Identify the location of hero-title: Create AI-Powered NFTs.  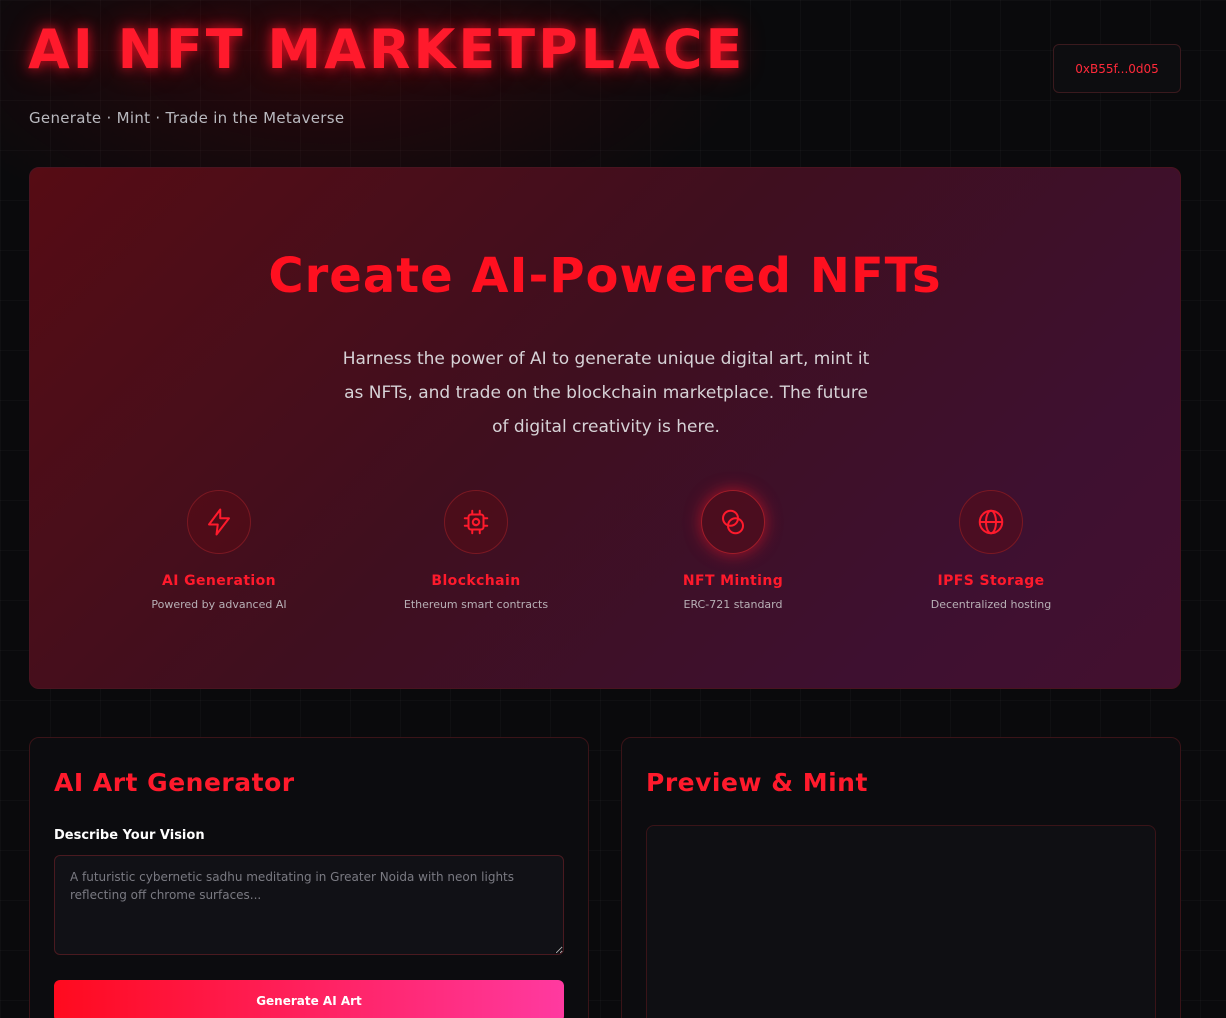
(605, 276).